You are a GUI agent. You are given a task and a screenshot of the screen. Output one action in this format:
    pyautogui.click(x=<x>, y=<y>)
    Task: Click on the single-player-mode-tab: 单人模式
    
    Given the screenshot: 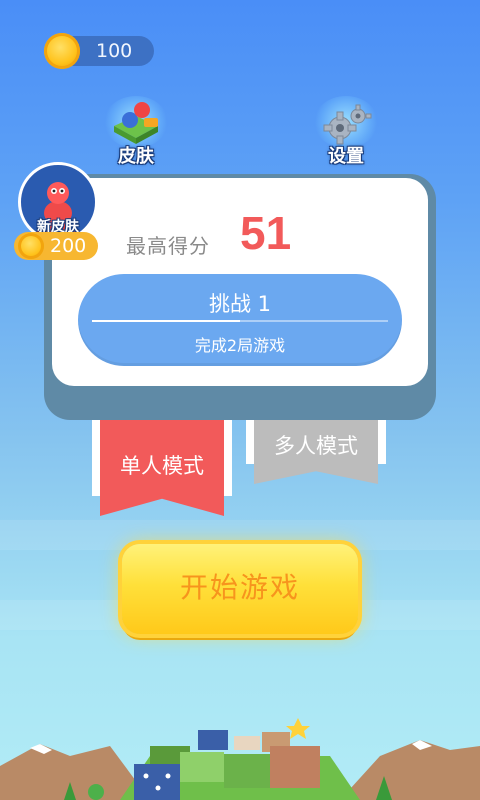 What is the action you would take?
    pyautogui.click(x=162, y=468)
    